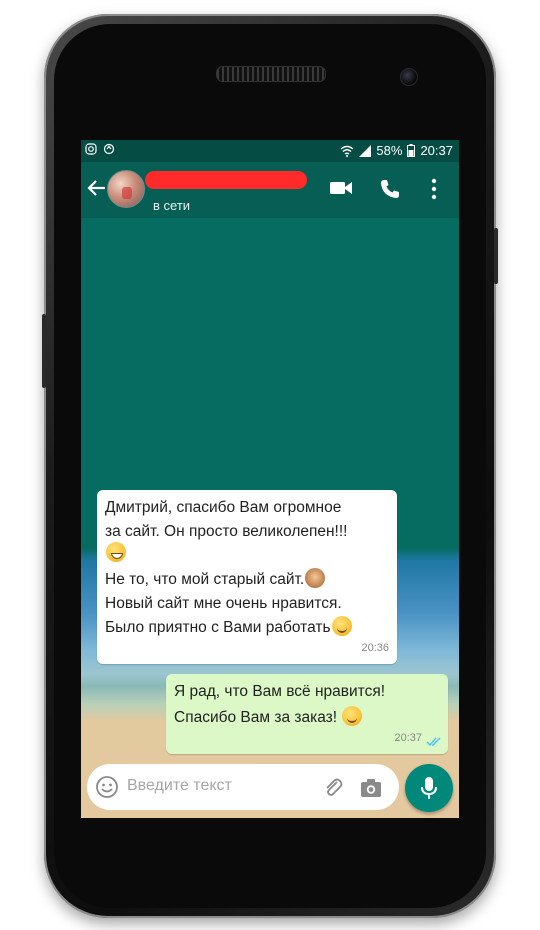 The width and height of the screenshot is (540, 930). What do you see at coordinates (44, 351) in the screenshot?
I see `side-button-left` at bounding box center [44, 351].